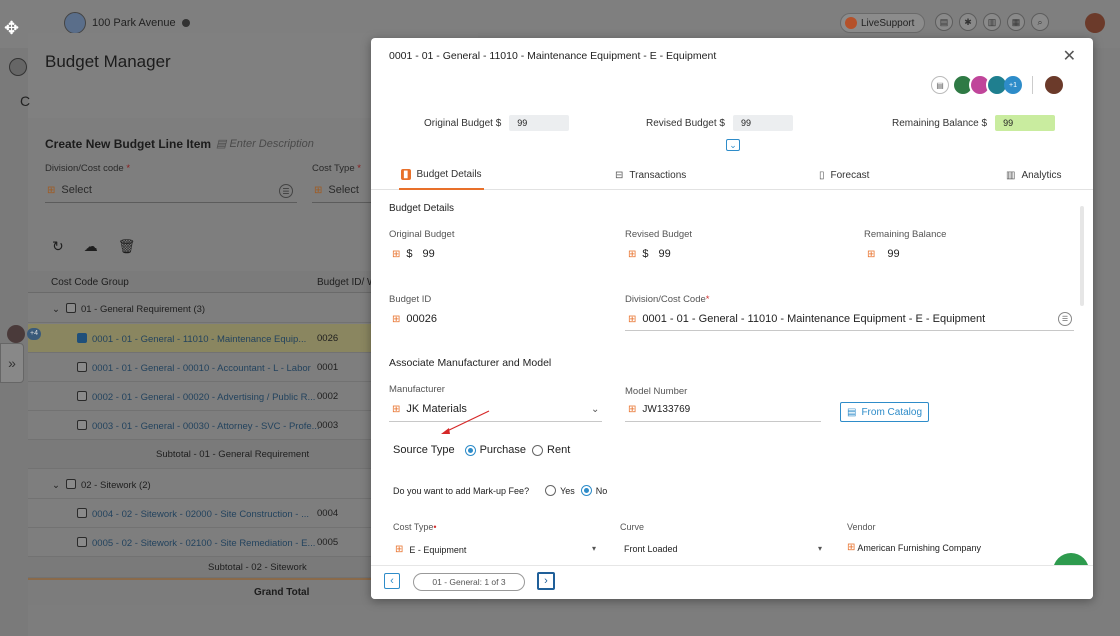  What do you see at coordinates (844, 175) in the screenshot?
I see `tab-forecast: ▯ Forecast` at bounding box center [844, 175].